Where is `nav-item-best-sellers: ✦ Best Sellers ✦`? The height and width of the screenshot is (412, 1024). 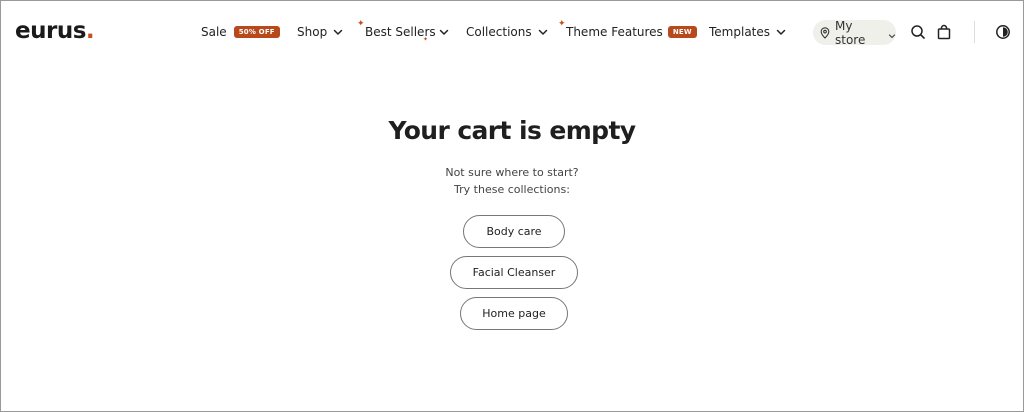 nav-item-best-sellers: ✦ Best Sellers ✦ is located at coordinates (403, 31).